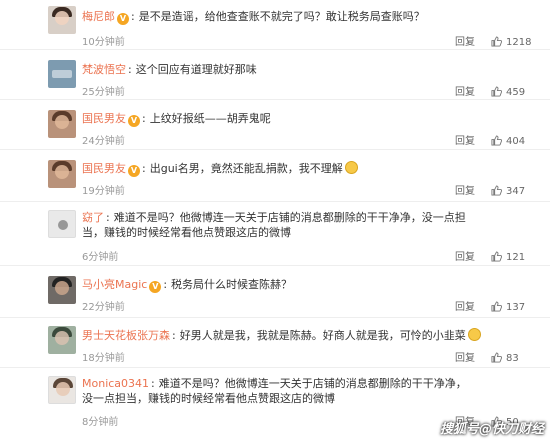 The height and width of the screenshot is (439, 550). I want to click on comment-text: 上纹好报纸——胡弄鬼呢, so click(210, 118).